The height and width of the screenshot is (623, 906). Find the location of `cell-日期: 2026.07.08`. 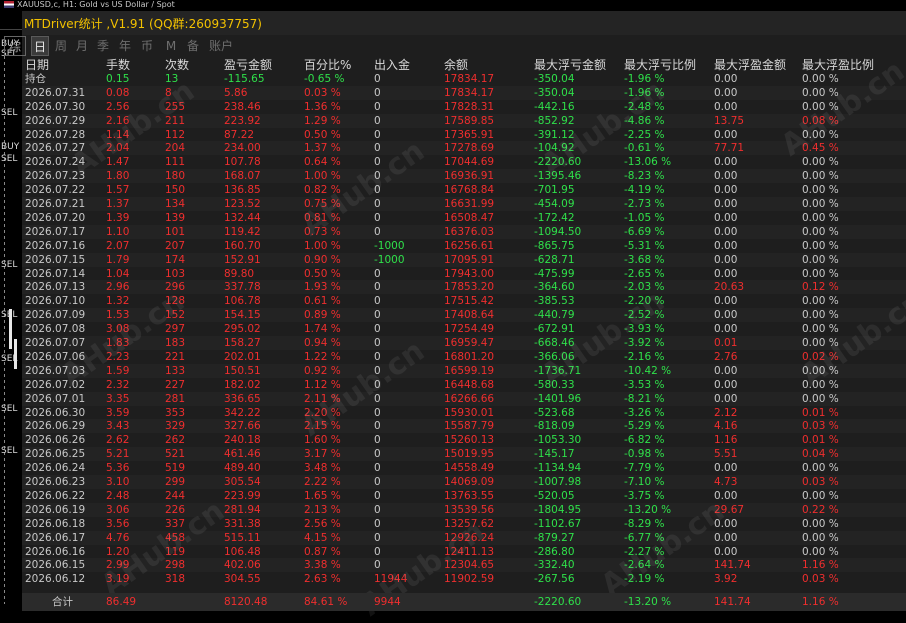

cell-日期: 2026.07.08 is located at coordinates (55, 329).